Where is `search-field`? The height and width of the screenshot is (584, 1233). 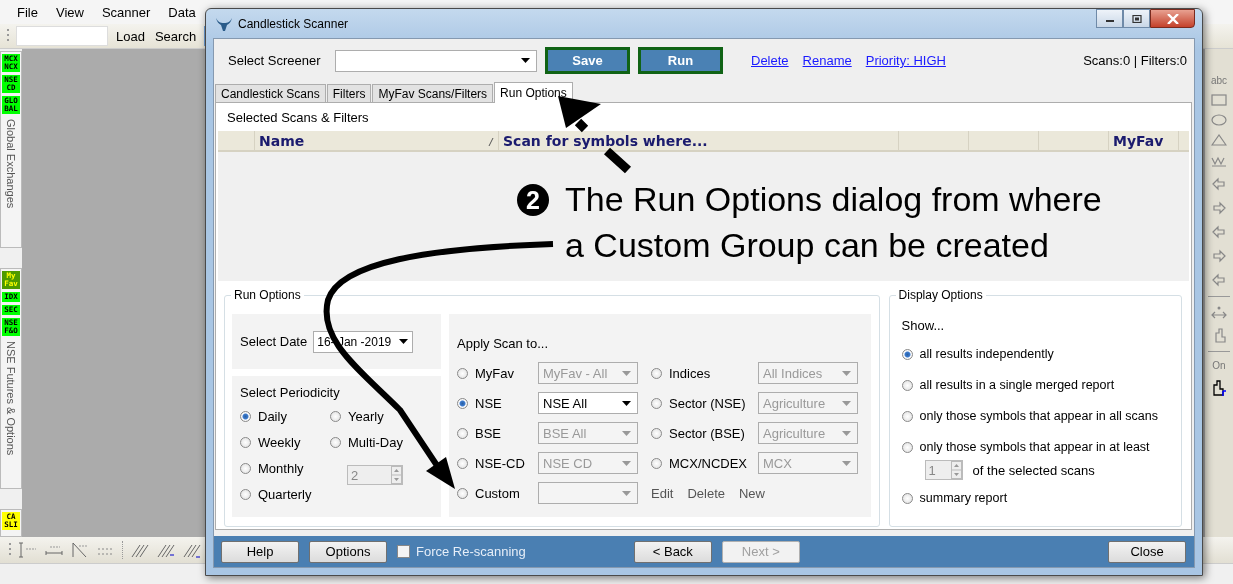
search-field is located at coordinates (62, 36).